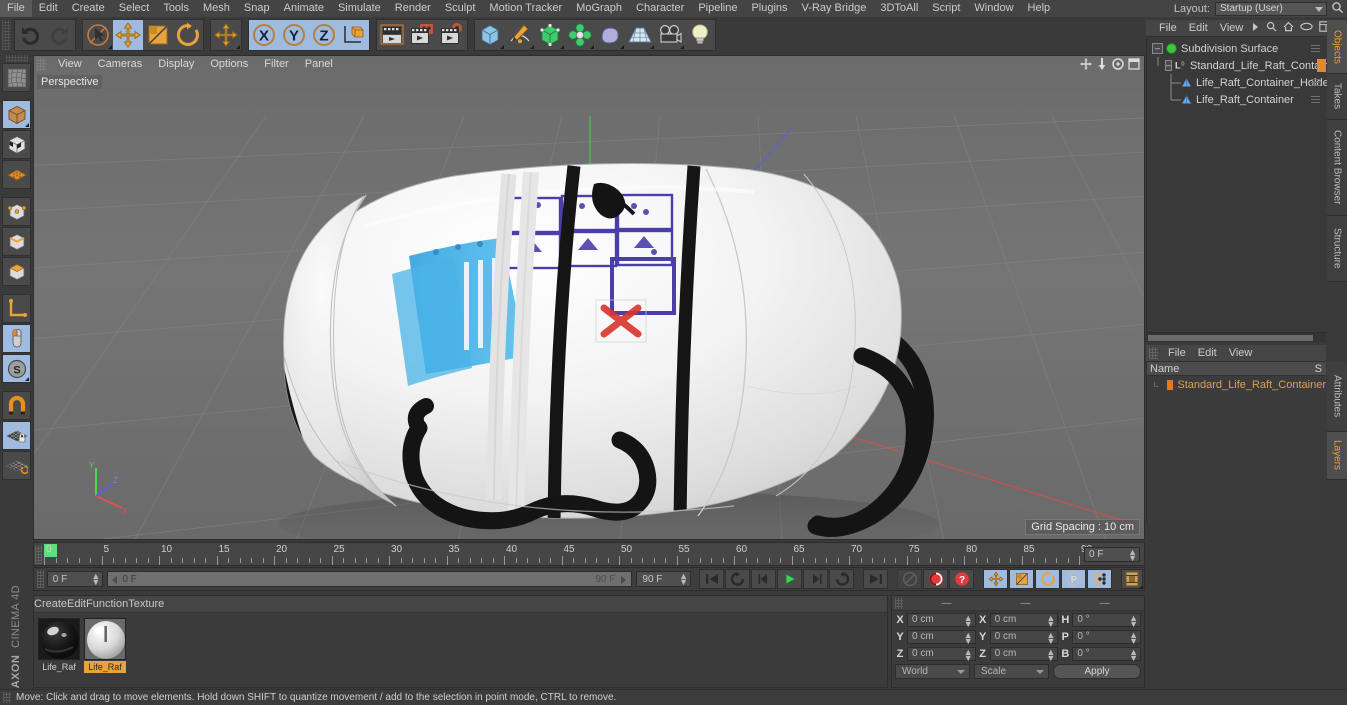 The width and height of the screenshot is (1347, 705). I want to click on coord-z-position-field: 0 cm ▲ ▼, so click(941, 654).